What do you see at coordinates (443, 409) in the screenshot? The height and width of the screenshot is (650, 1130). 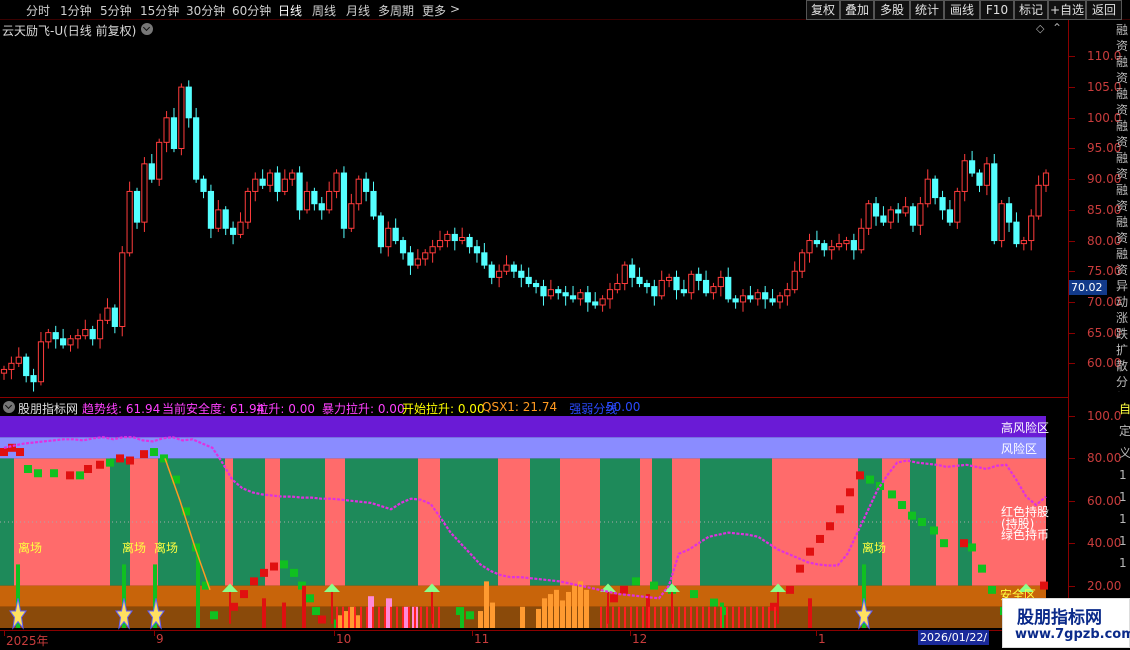 I see `indicator-value-4: 开始拉升: 0.00` at bounding box center [443, 409].